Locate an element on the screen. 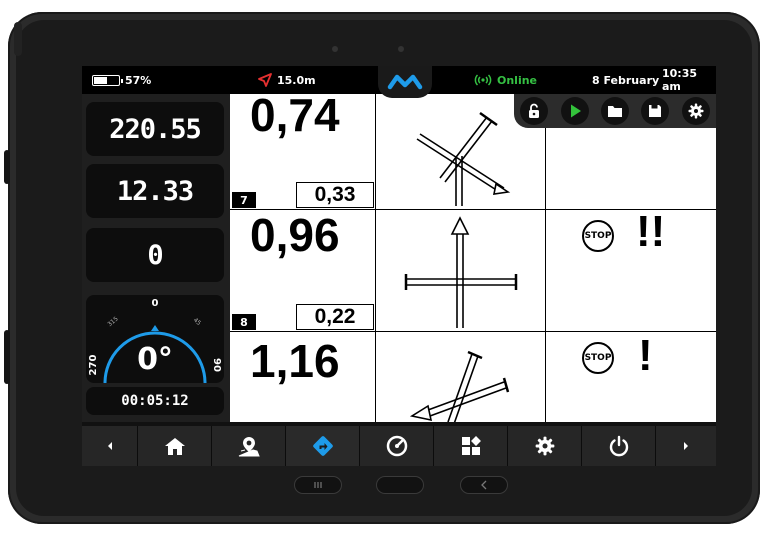 The width and height of the screenshot is (768, 534). connection-label: Online is located at coordinates (517, 80).